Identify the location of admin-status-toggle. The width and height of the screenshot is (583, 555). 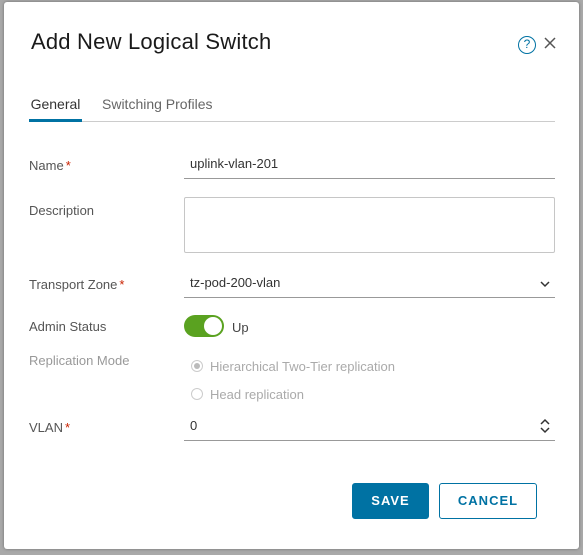
(204, 326).